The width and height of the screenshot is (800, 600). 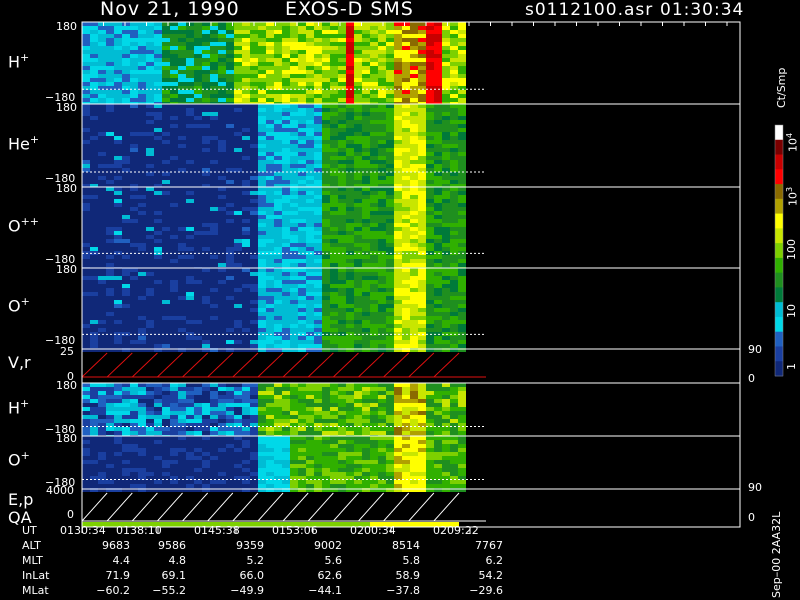 I want to click on colorbar-unit: Ct/Smp, so click(x=781, y=87).